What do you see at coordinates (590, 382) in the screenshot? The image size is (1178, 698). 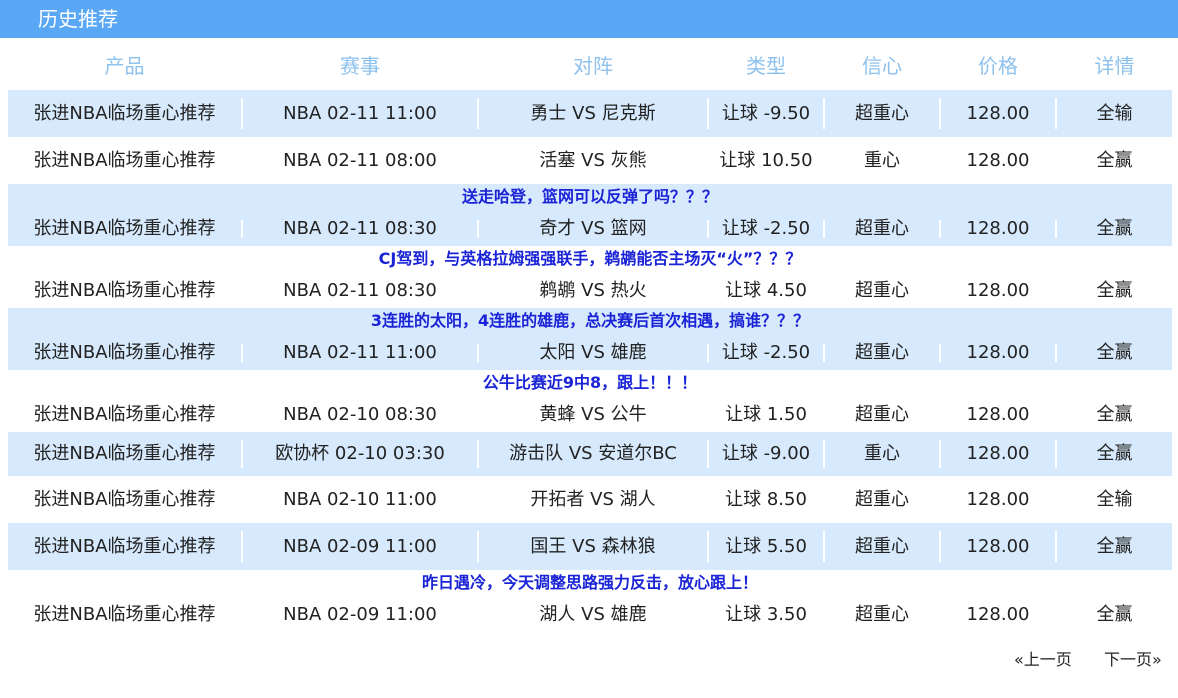 I see `row-note: 公牛比赛近9中8，跟上！！！` at bounding box center [590, 382].